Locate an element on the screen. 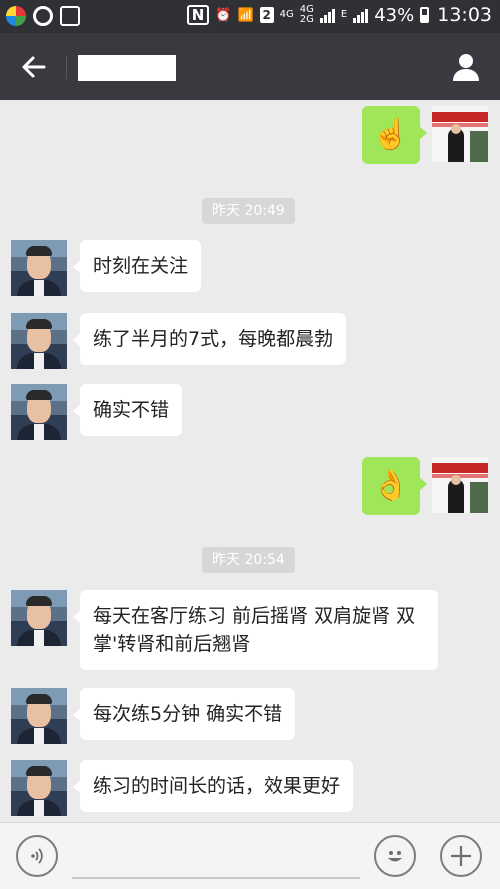 The height and width of the screenshot is (889, 500). alarm-icon: ⏰ is located at coordinates (223, 15).